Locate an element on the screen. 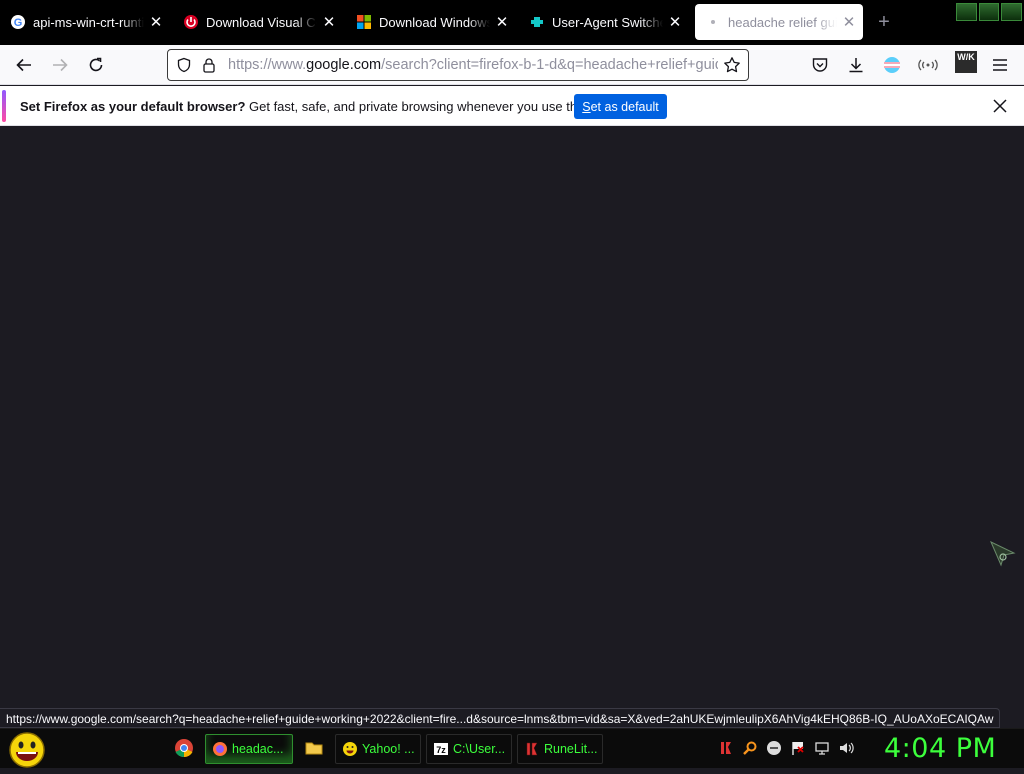 Image resolution: width=1024 pixels, height=774 pixels. firefox-icon is located at coordinates (220, 749).